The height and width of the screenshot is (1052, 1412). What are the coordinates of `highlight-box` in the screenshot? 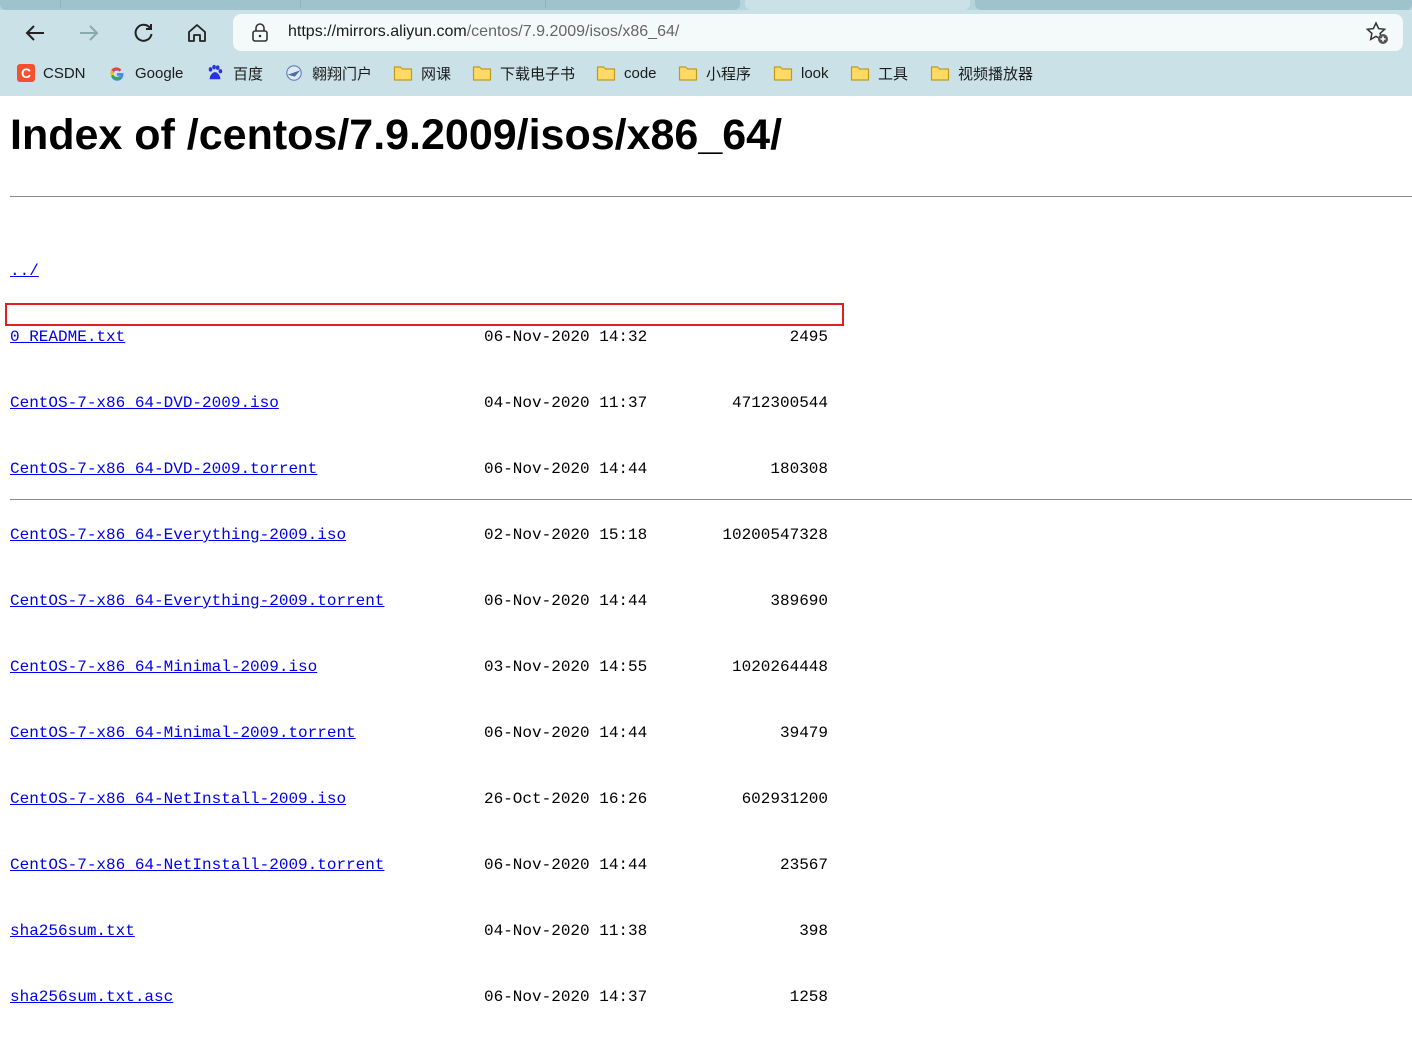 It's located at (424, 314).